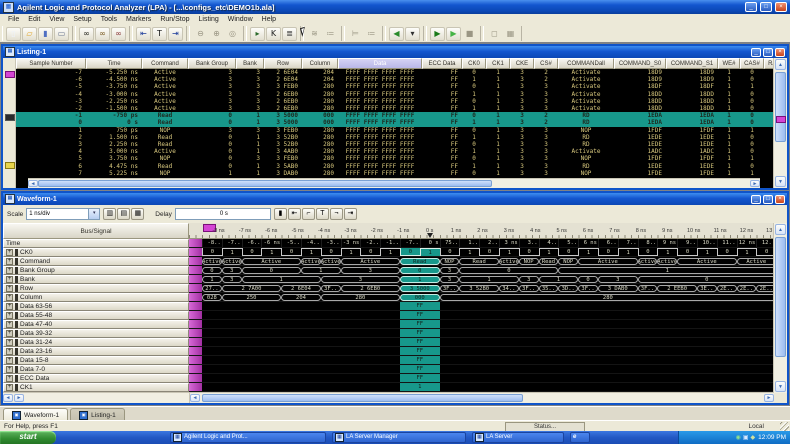  Describe the element at coordinates (209, 19) in the screenshot. I see `menu-listing: Listing` at that location.